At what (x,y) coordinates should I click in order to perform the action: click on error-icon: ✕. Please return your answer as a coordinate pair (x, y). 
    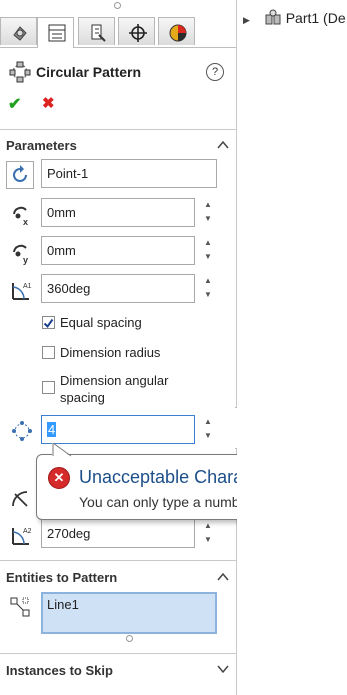
    Looking at the image, I should click on (59, 478).